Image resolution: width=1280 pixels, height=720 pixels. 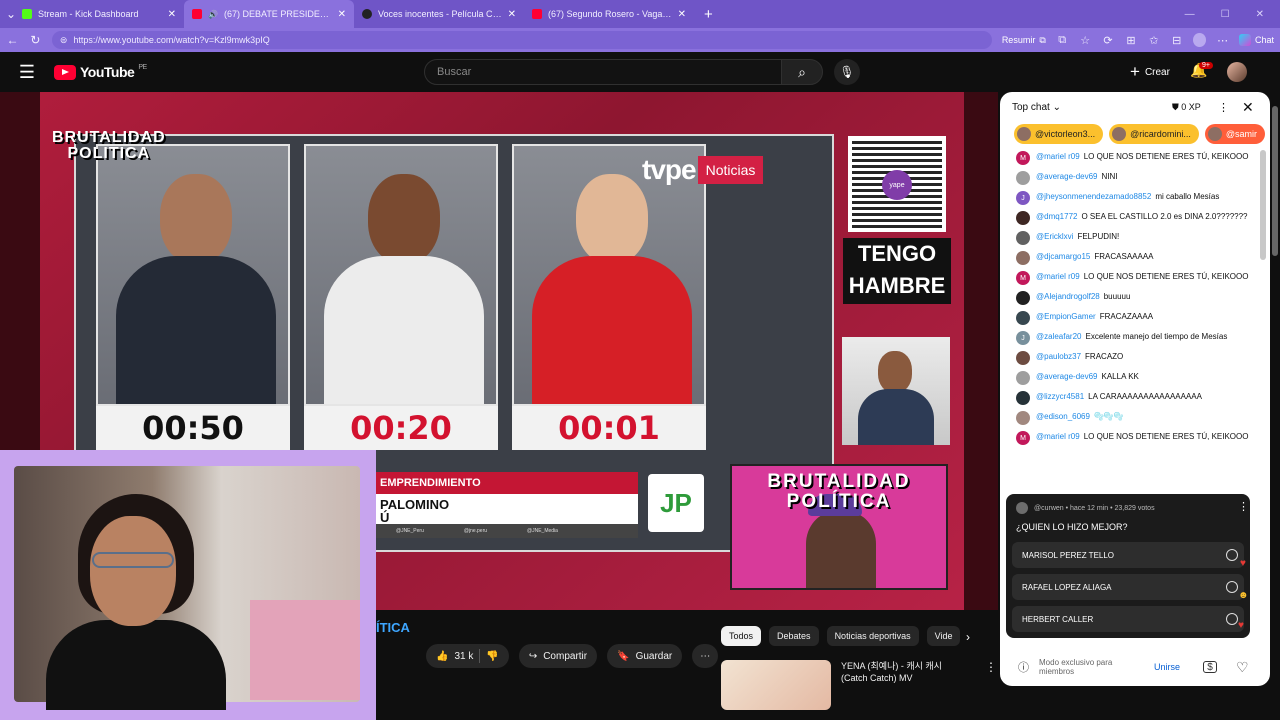 I want to click on page-scrollbar, so click(x=1275, y=406).